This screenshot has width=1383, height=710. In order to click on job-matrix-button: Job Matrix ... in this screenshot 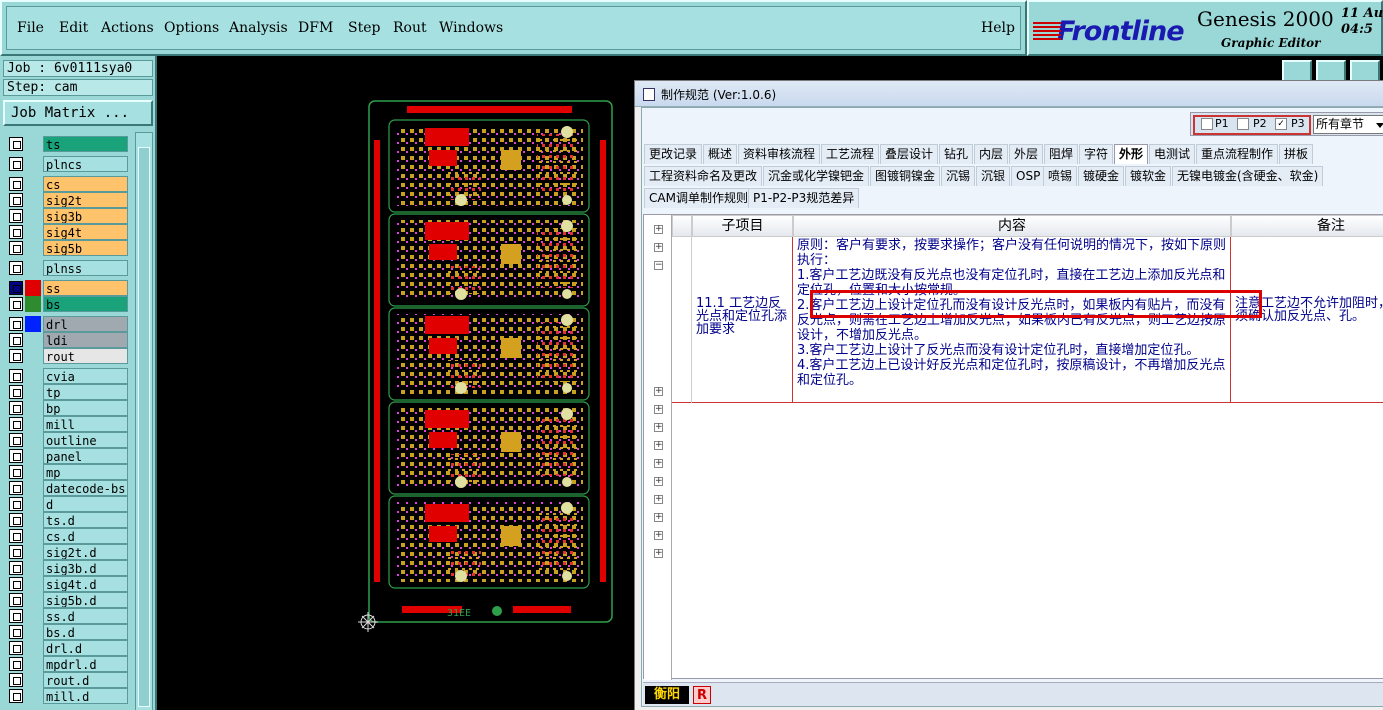, I will do `click(78, 113)`.